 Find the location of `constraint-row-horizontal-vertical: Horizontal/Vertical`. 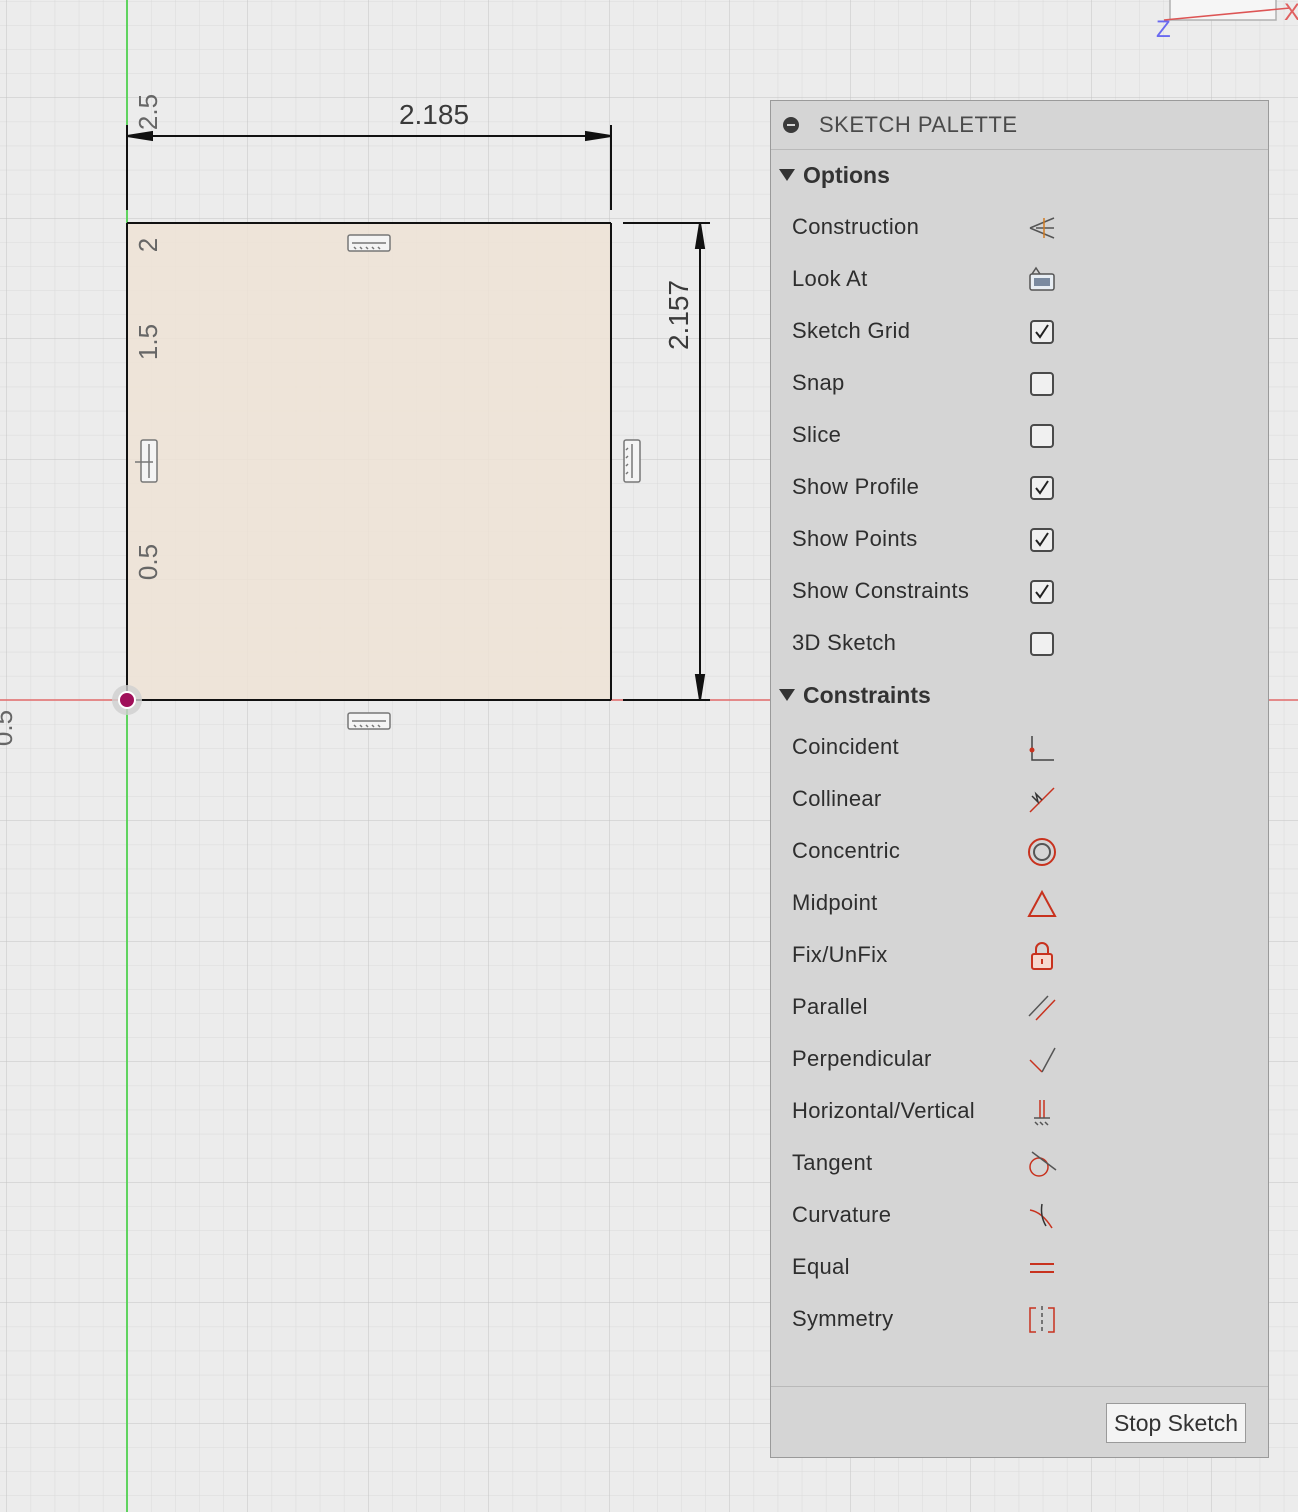

constraint-row-horizontal-vertical: Horizontal/Vertical is located at coordinates (1019, 1111).